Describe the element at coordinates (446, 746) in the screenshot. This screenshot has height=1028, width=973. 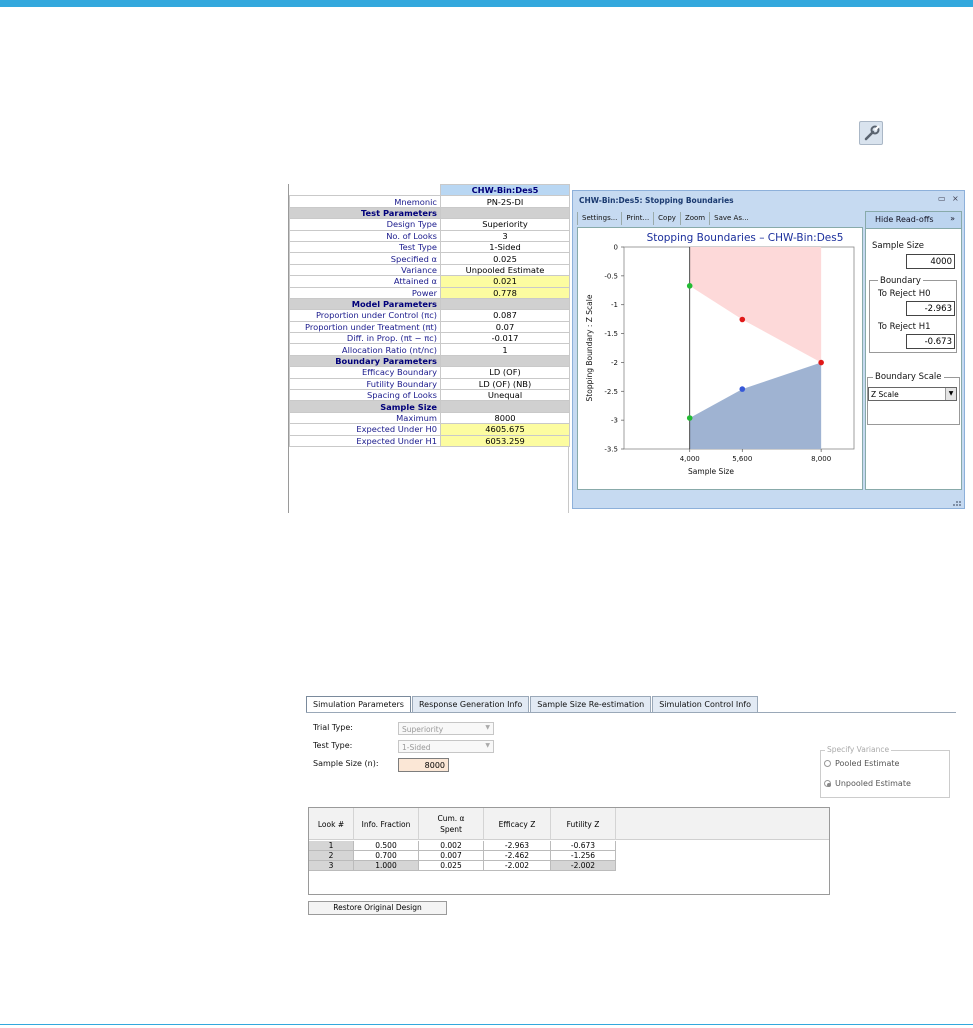
I see `test-type-select: 1-Sided ▼` at that location.